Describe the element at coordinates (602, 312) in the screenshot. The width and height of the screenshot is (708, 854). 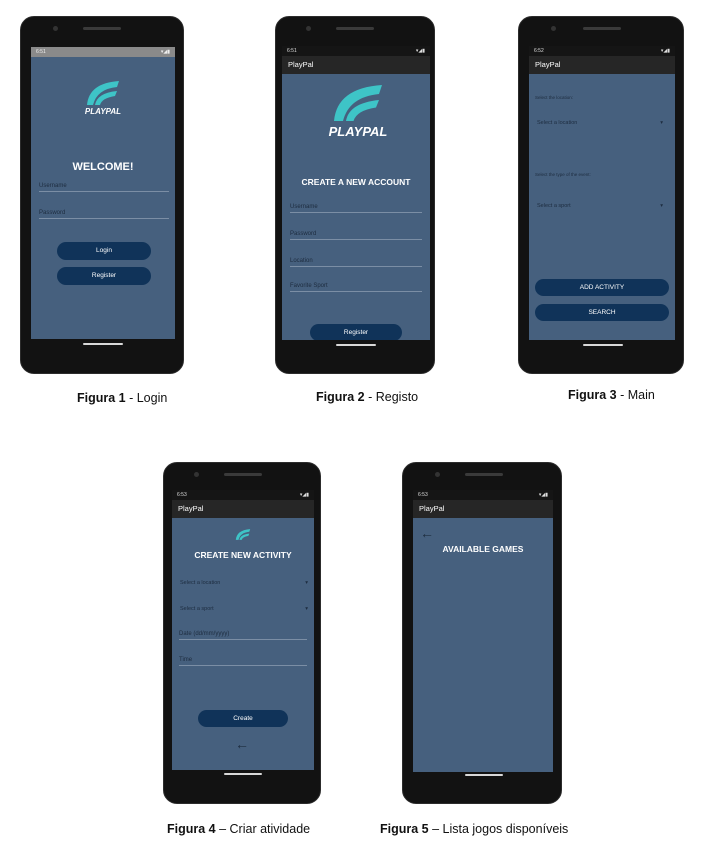
I see `search-button: SEARCH` at that location.